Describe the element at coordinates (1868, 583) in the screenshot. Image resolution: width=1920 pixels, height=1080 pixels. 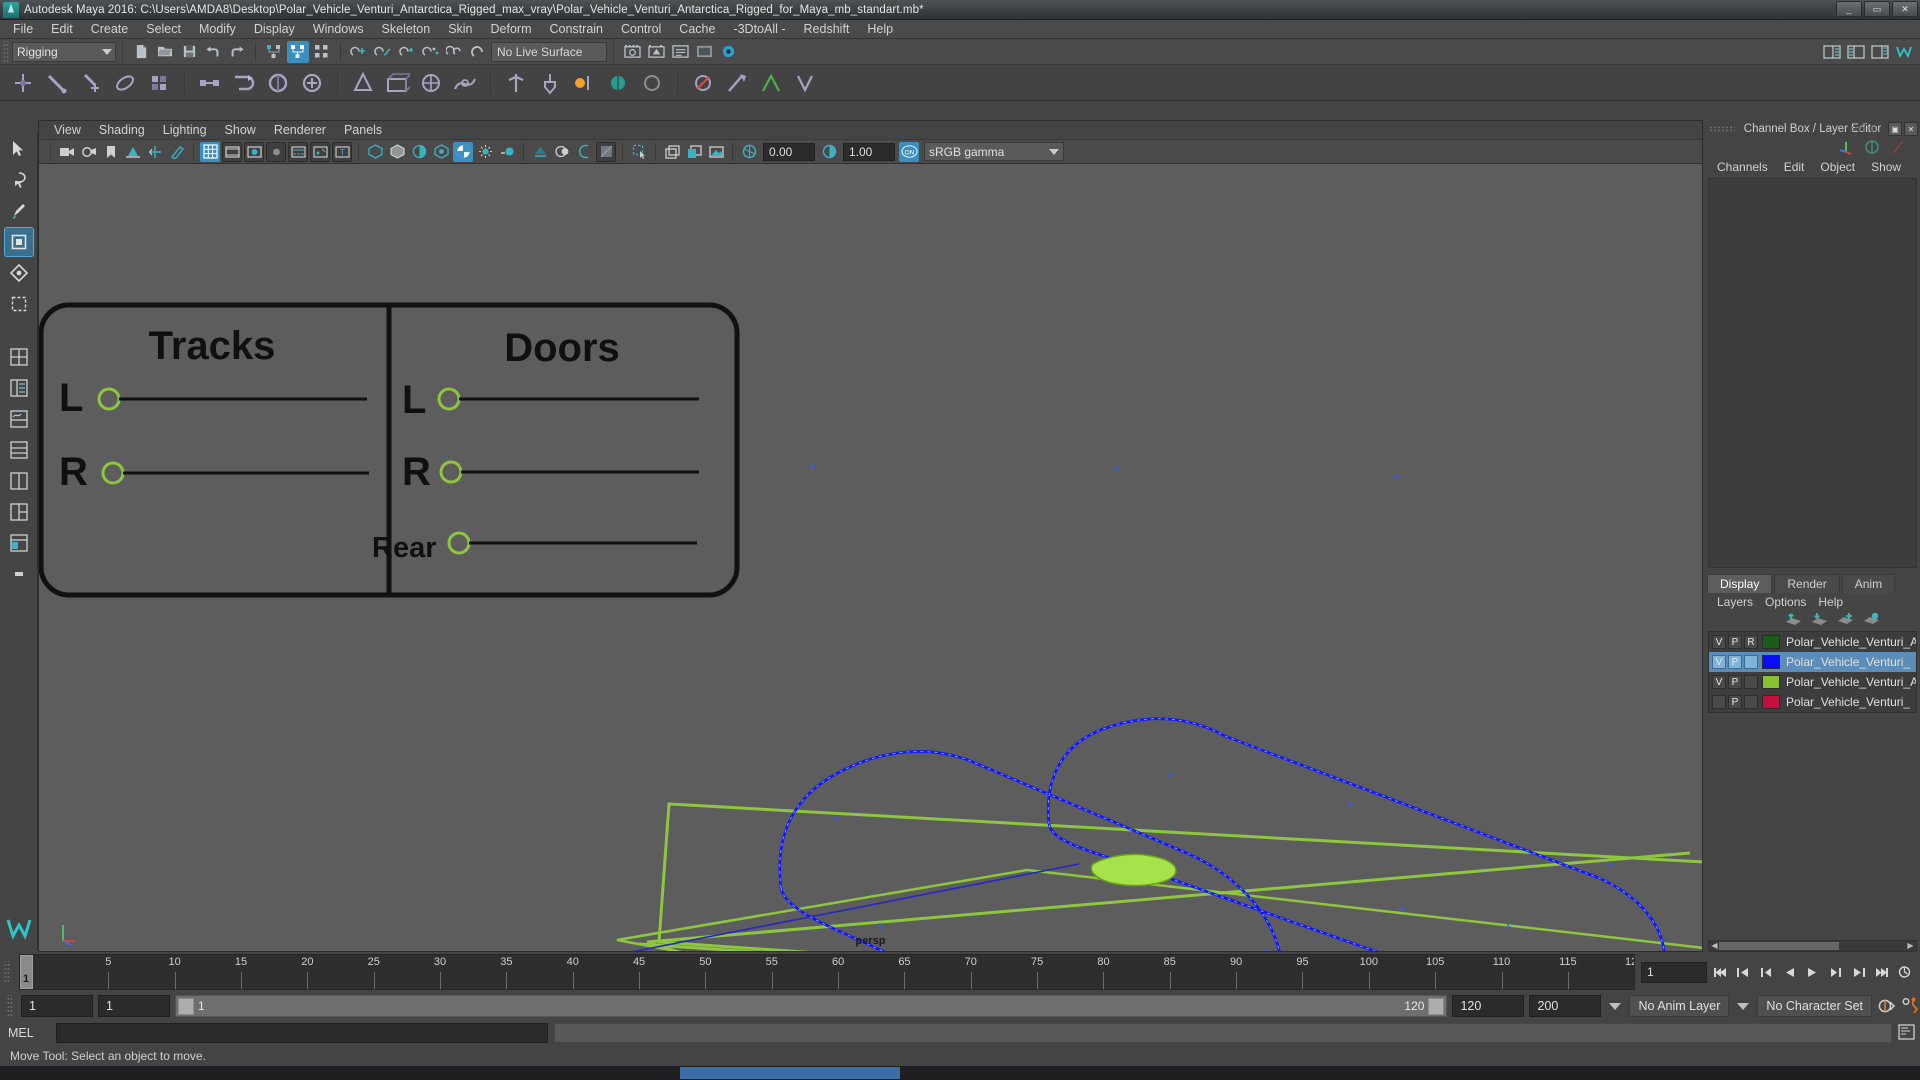
I see `tab-anim: Anim` at that location.